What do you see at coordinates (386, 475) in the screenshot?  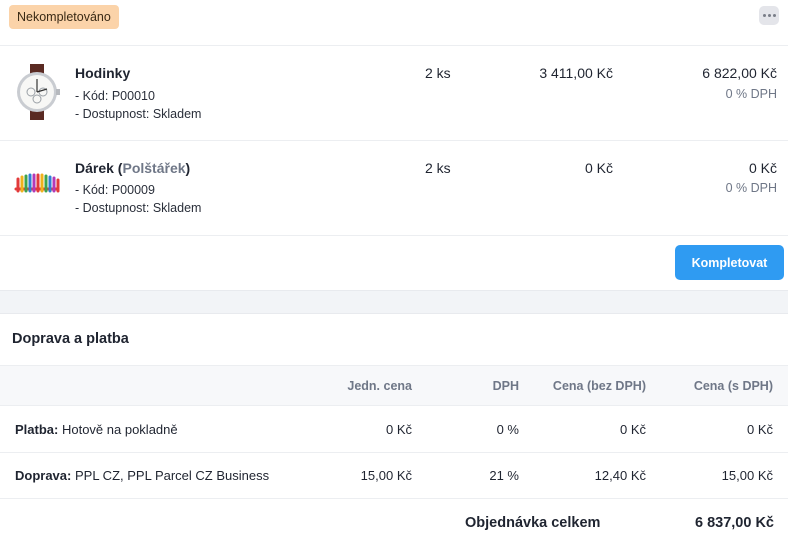 I see `row-unit-price: 15,00 Kč` at bounding box center [386, 475].